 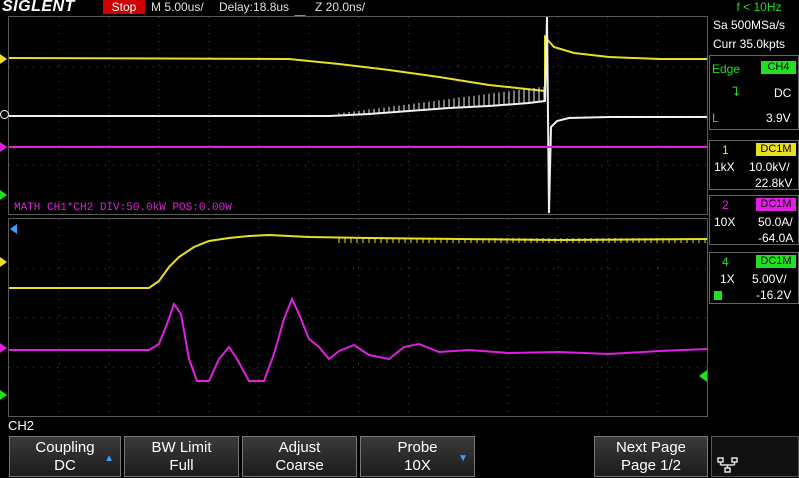 What do you see at coordinates (725, 222) in the screenshot?
I see `ch2-probe: 10X` at bounding box center [725, 222].